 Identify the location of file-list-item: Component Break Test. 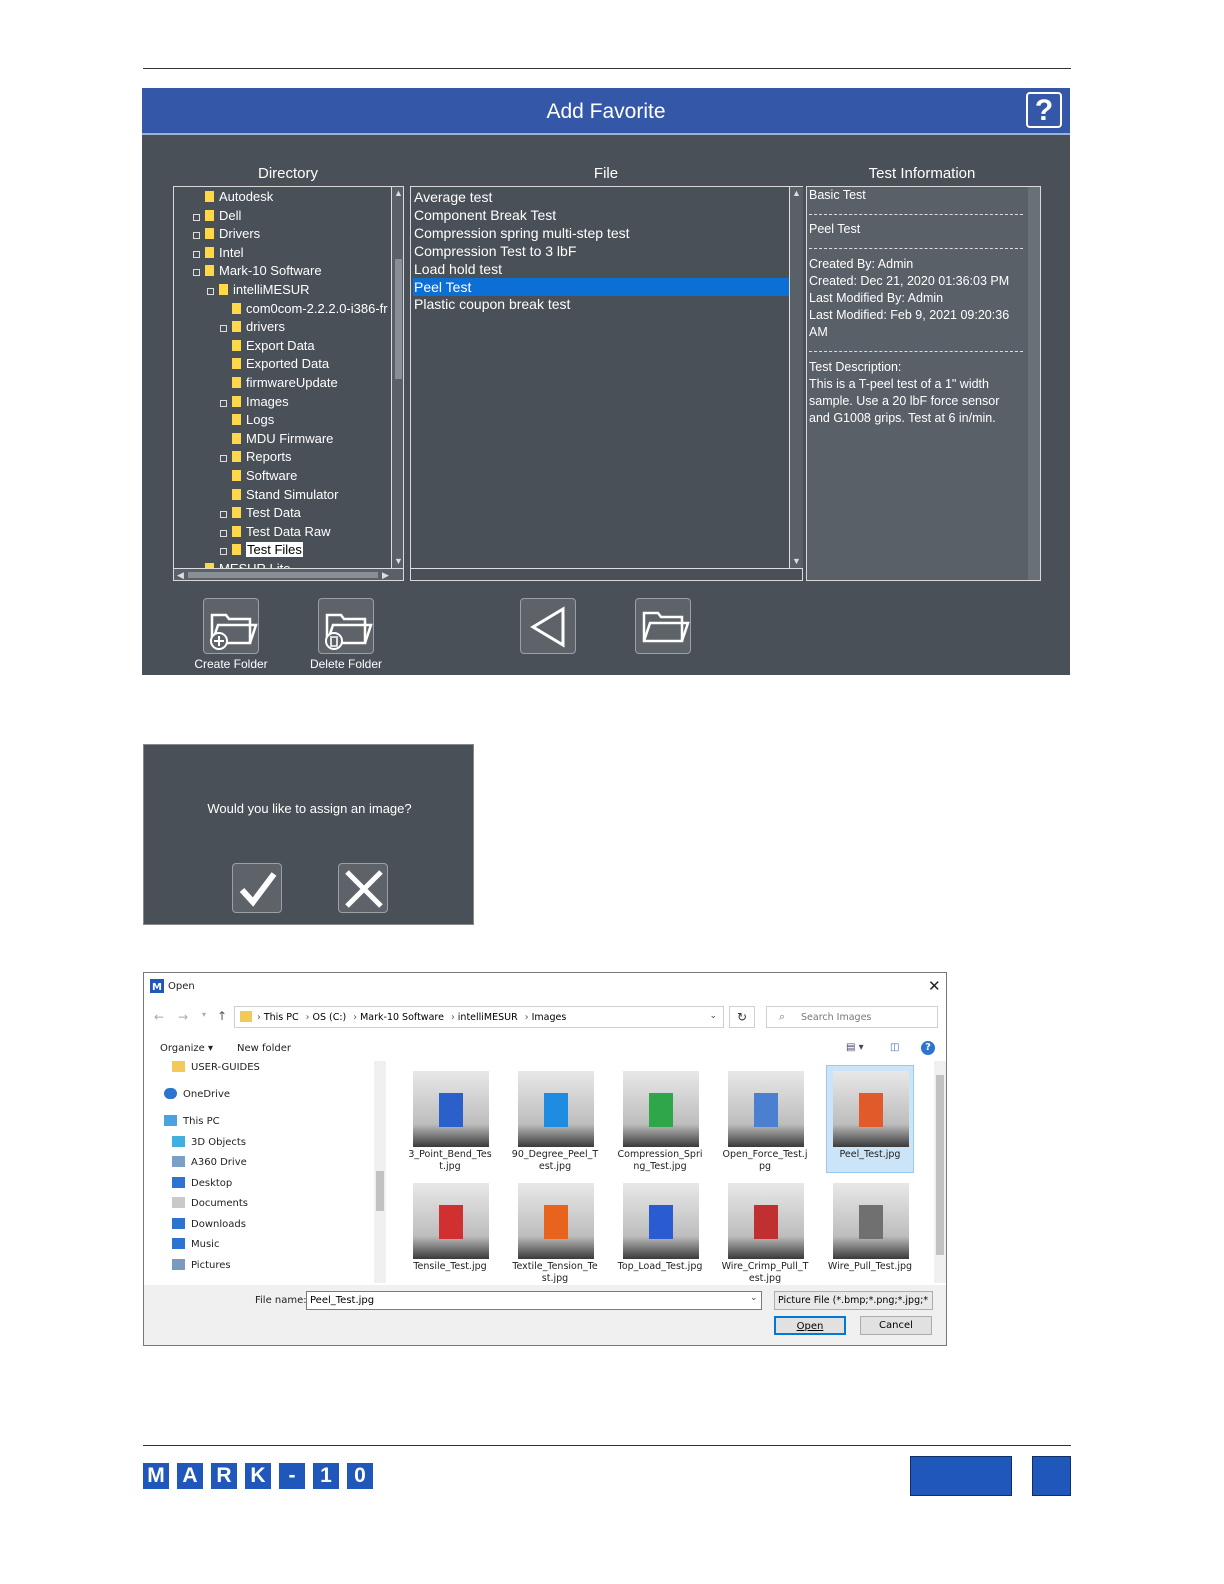
(602, 215).